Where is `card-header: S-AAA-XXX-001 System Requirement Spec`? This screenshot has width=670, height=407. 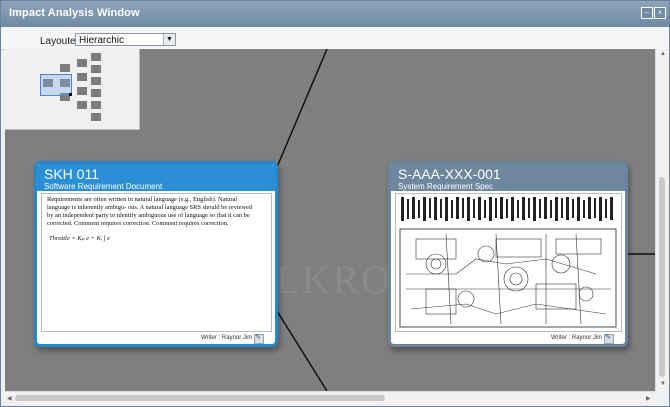 card-header: S-AAA-XXX-001 System Requirement Spec is located at coordinates (508, 177).